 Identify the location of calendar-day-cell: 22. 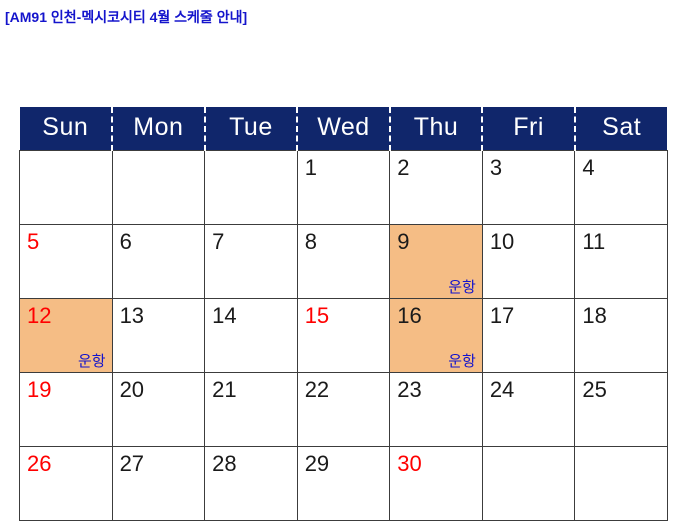
(343, 409).